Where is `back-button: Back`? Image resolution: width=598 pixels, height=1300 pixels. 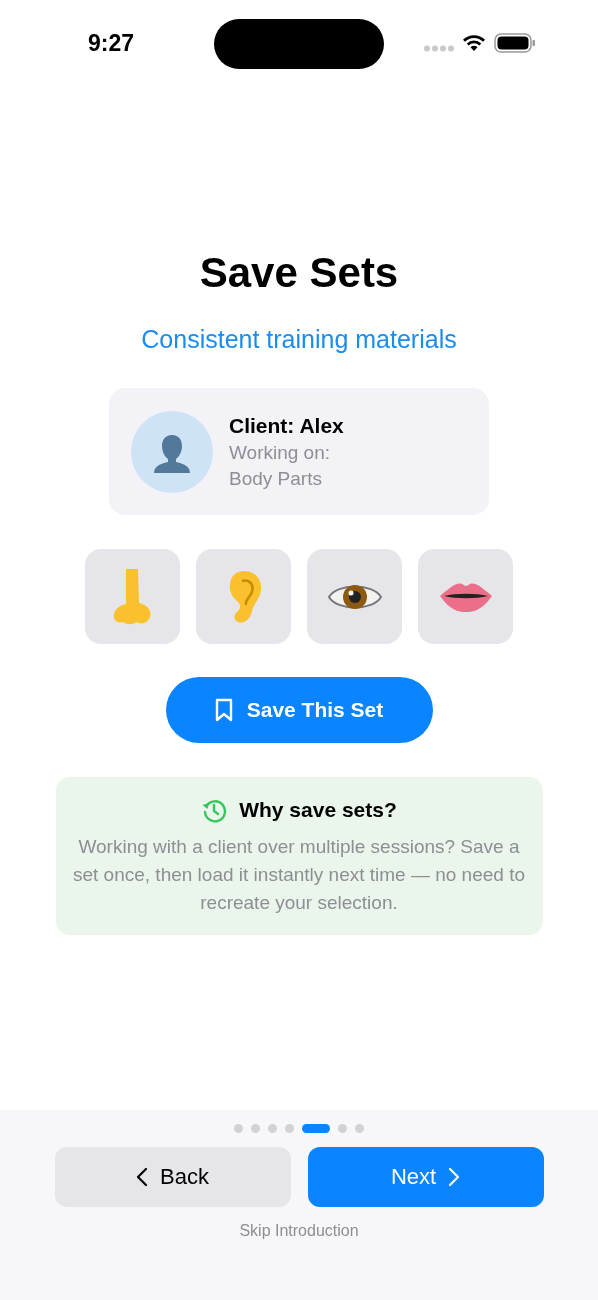 back-button: Back is located at coordinates (172, 1177).